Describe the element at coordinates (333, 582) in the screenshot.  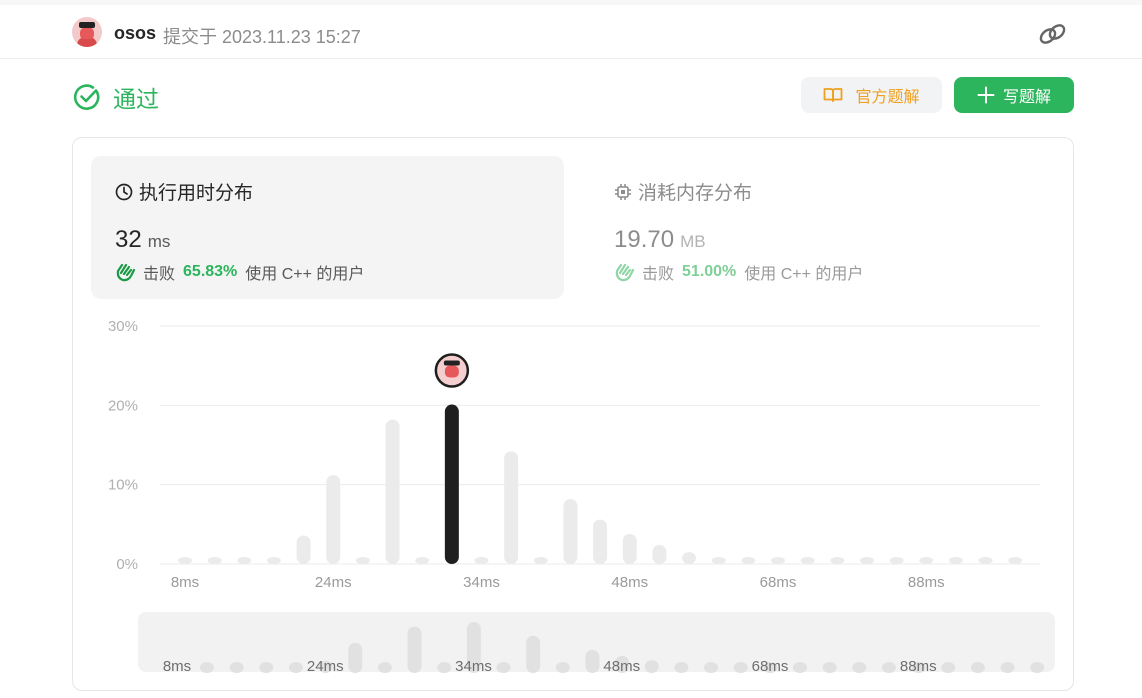
I see `x-tick-label: 24ms` at that location.